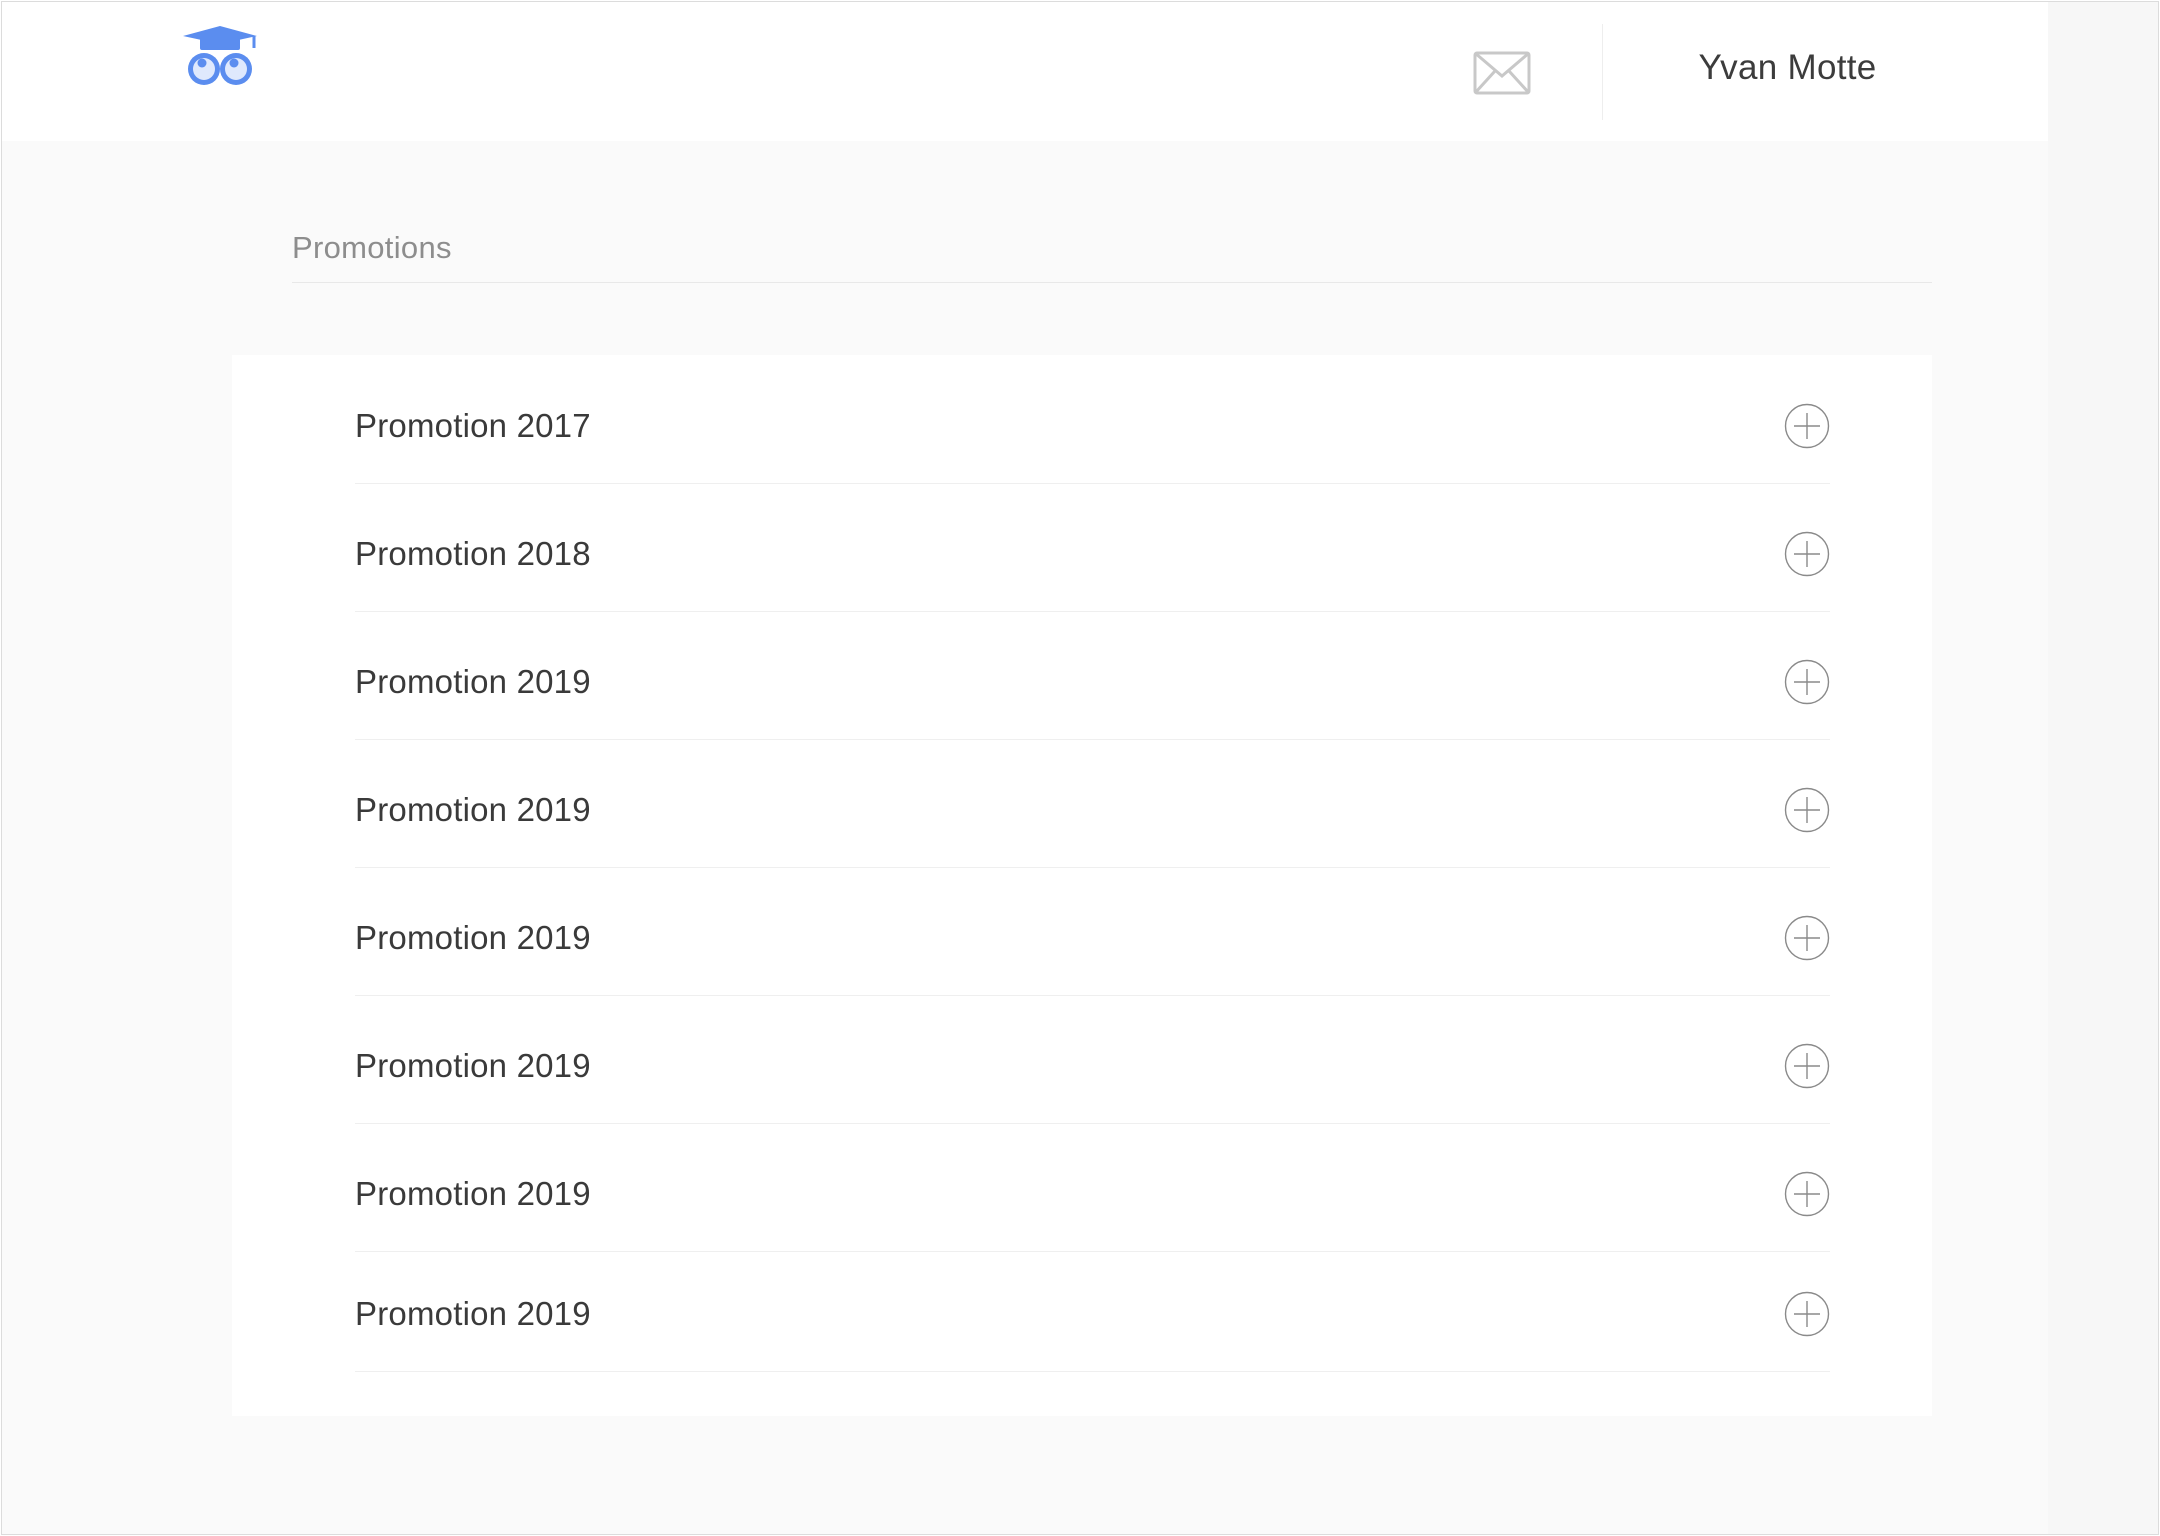 The height and width of the screenshot is (1536, 2160). I want to click on title-divider, so click(1112, 282).